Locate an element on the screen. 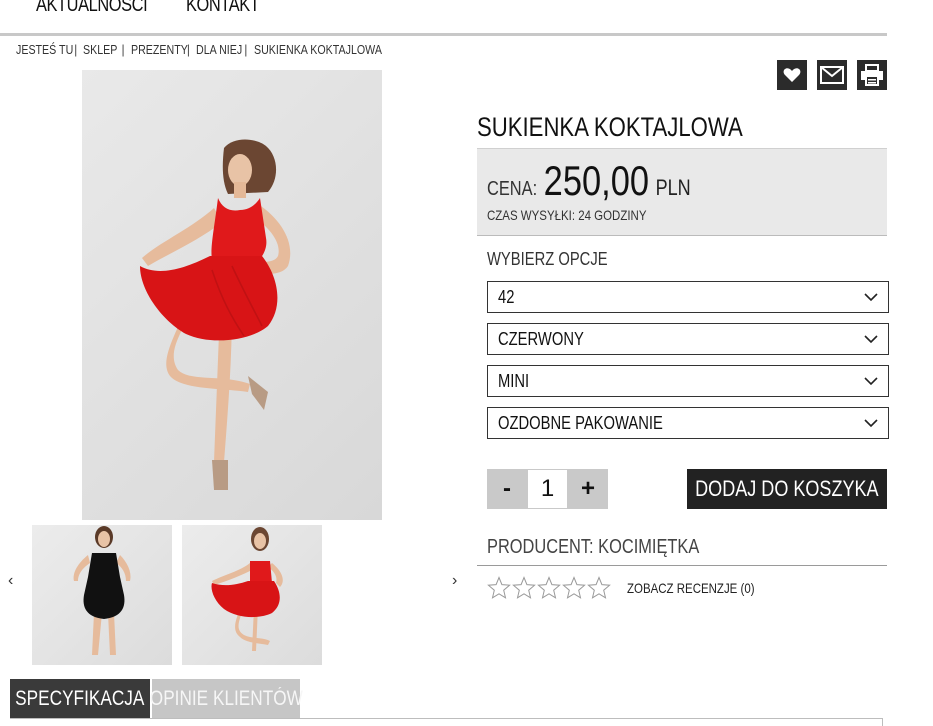 This screenshot has width=933, height=726. color-select-value: CZERWONY is located at coordinates (541, 339).